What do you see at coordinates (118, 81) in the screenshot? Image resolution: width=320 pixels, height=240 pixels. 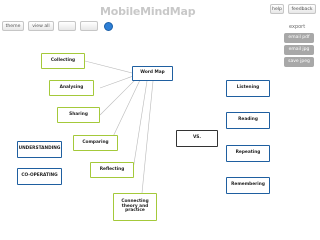 I see `connector-analysing` at bounding box center [118, 81].